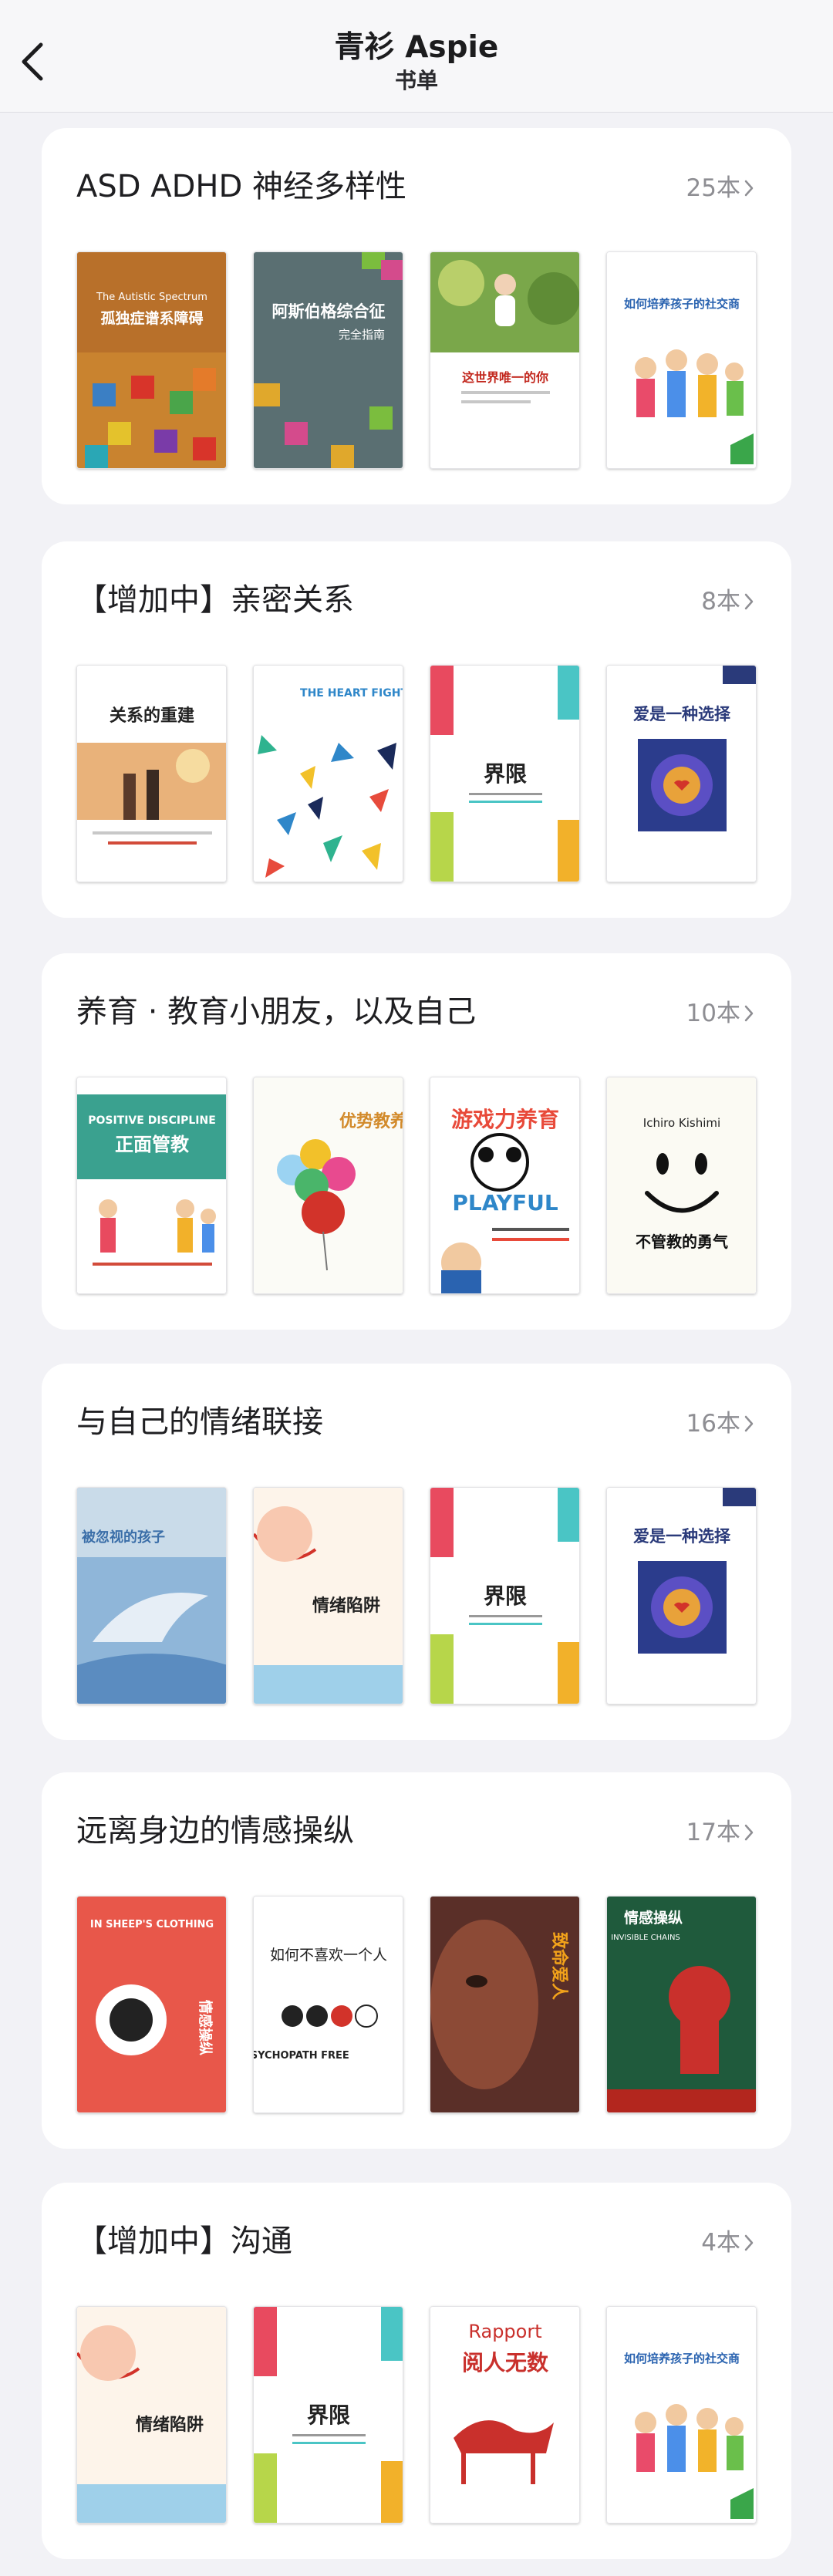  What do you see at coordinates (416, 773) in the screenshot?
I see `book-covers-row: 关系的重建 THE HEART FIGHT 界限 爱是一种选择` at bounding box center [416, 773].